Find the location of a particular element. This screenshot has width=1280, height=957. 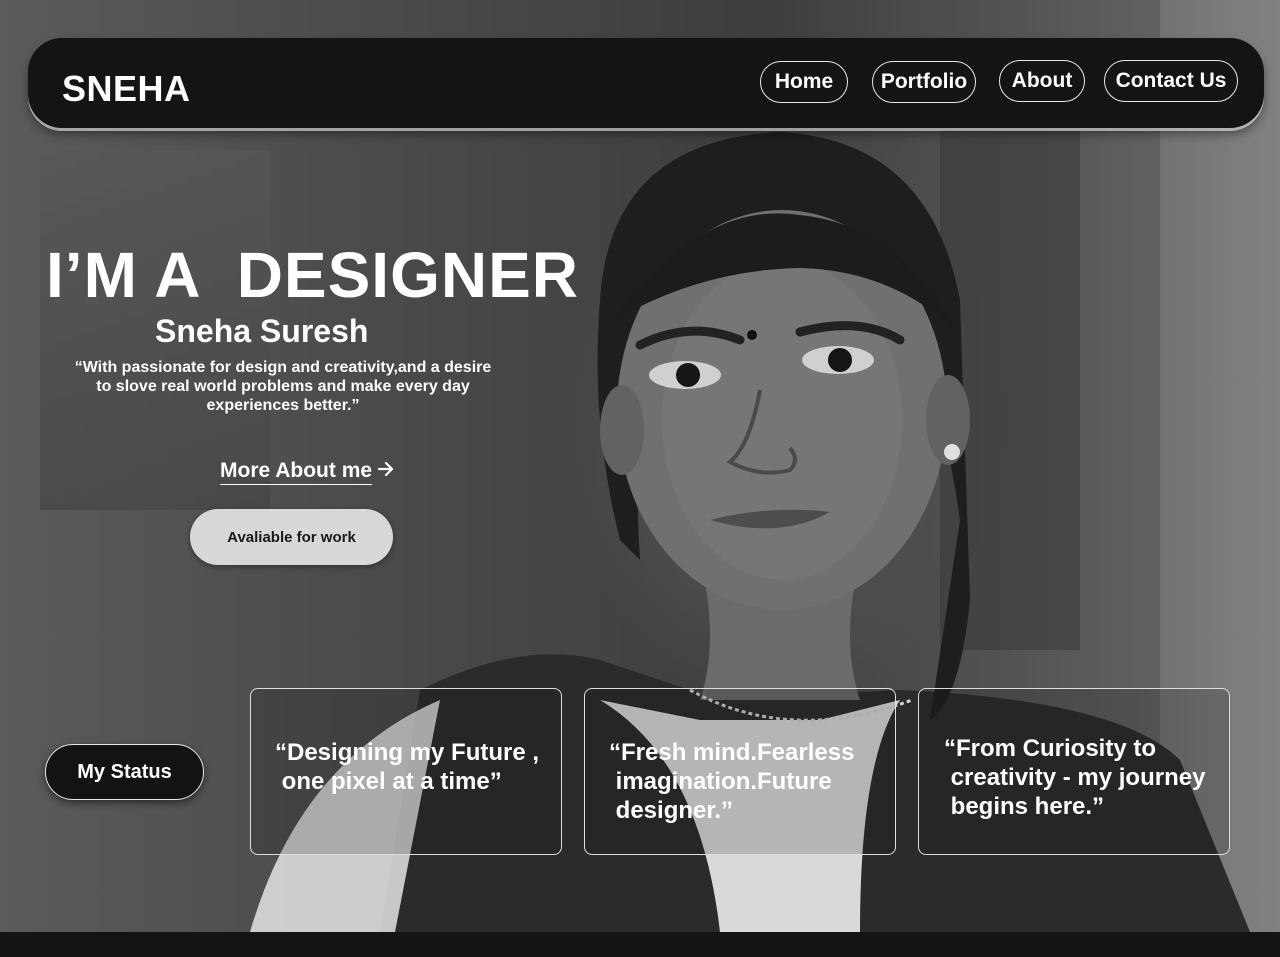

hero-headline: I’M A DESIGNER is located at coordinates (312, 275).